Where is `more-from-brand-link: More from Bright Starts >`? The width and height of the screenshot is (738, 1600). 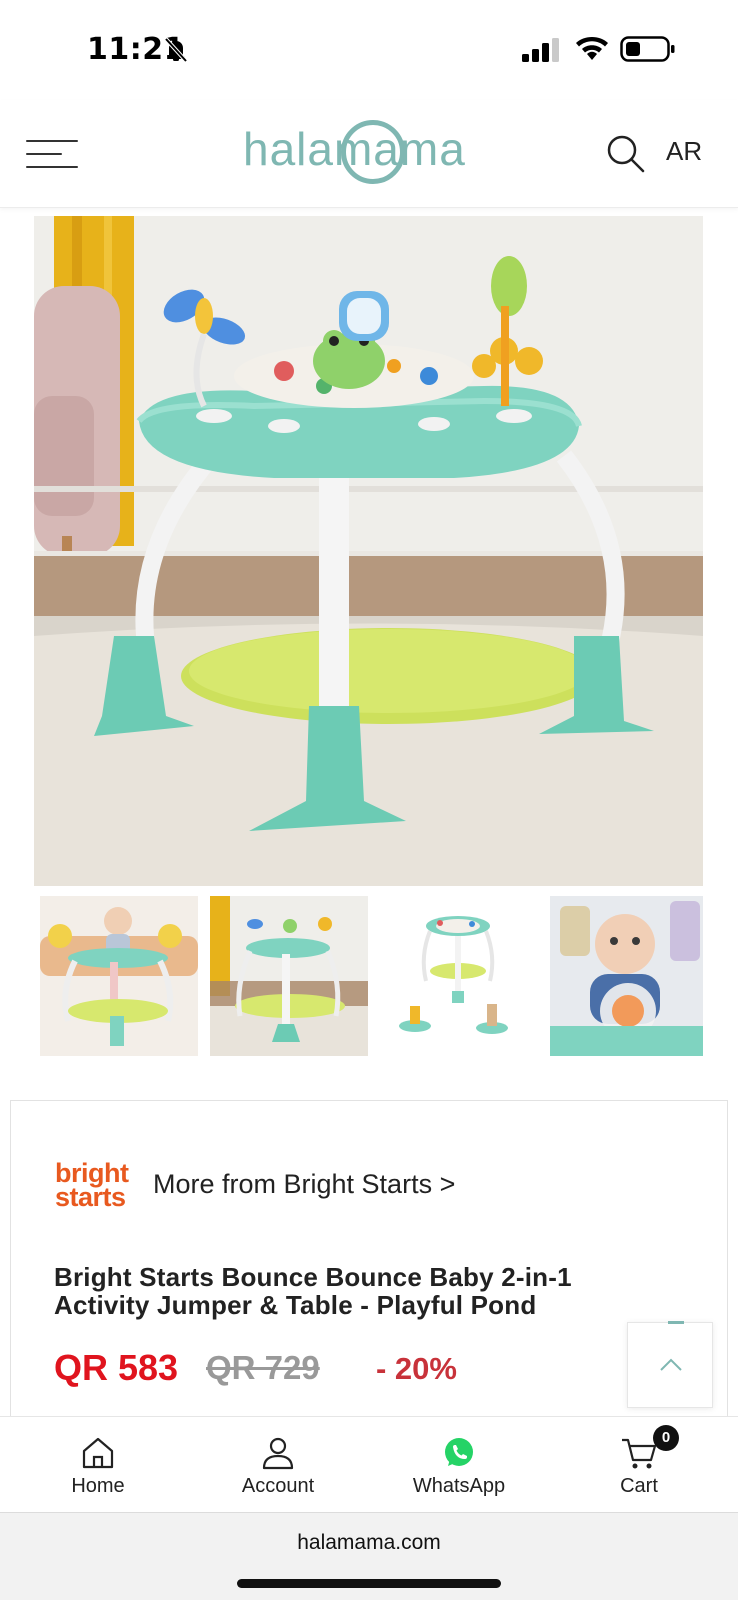 more-from-brand-link: More from Bright Starts > is located at coordinates (304, 1184).